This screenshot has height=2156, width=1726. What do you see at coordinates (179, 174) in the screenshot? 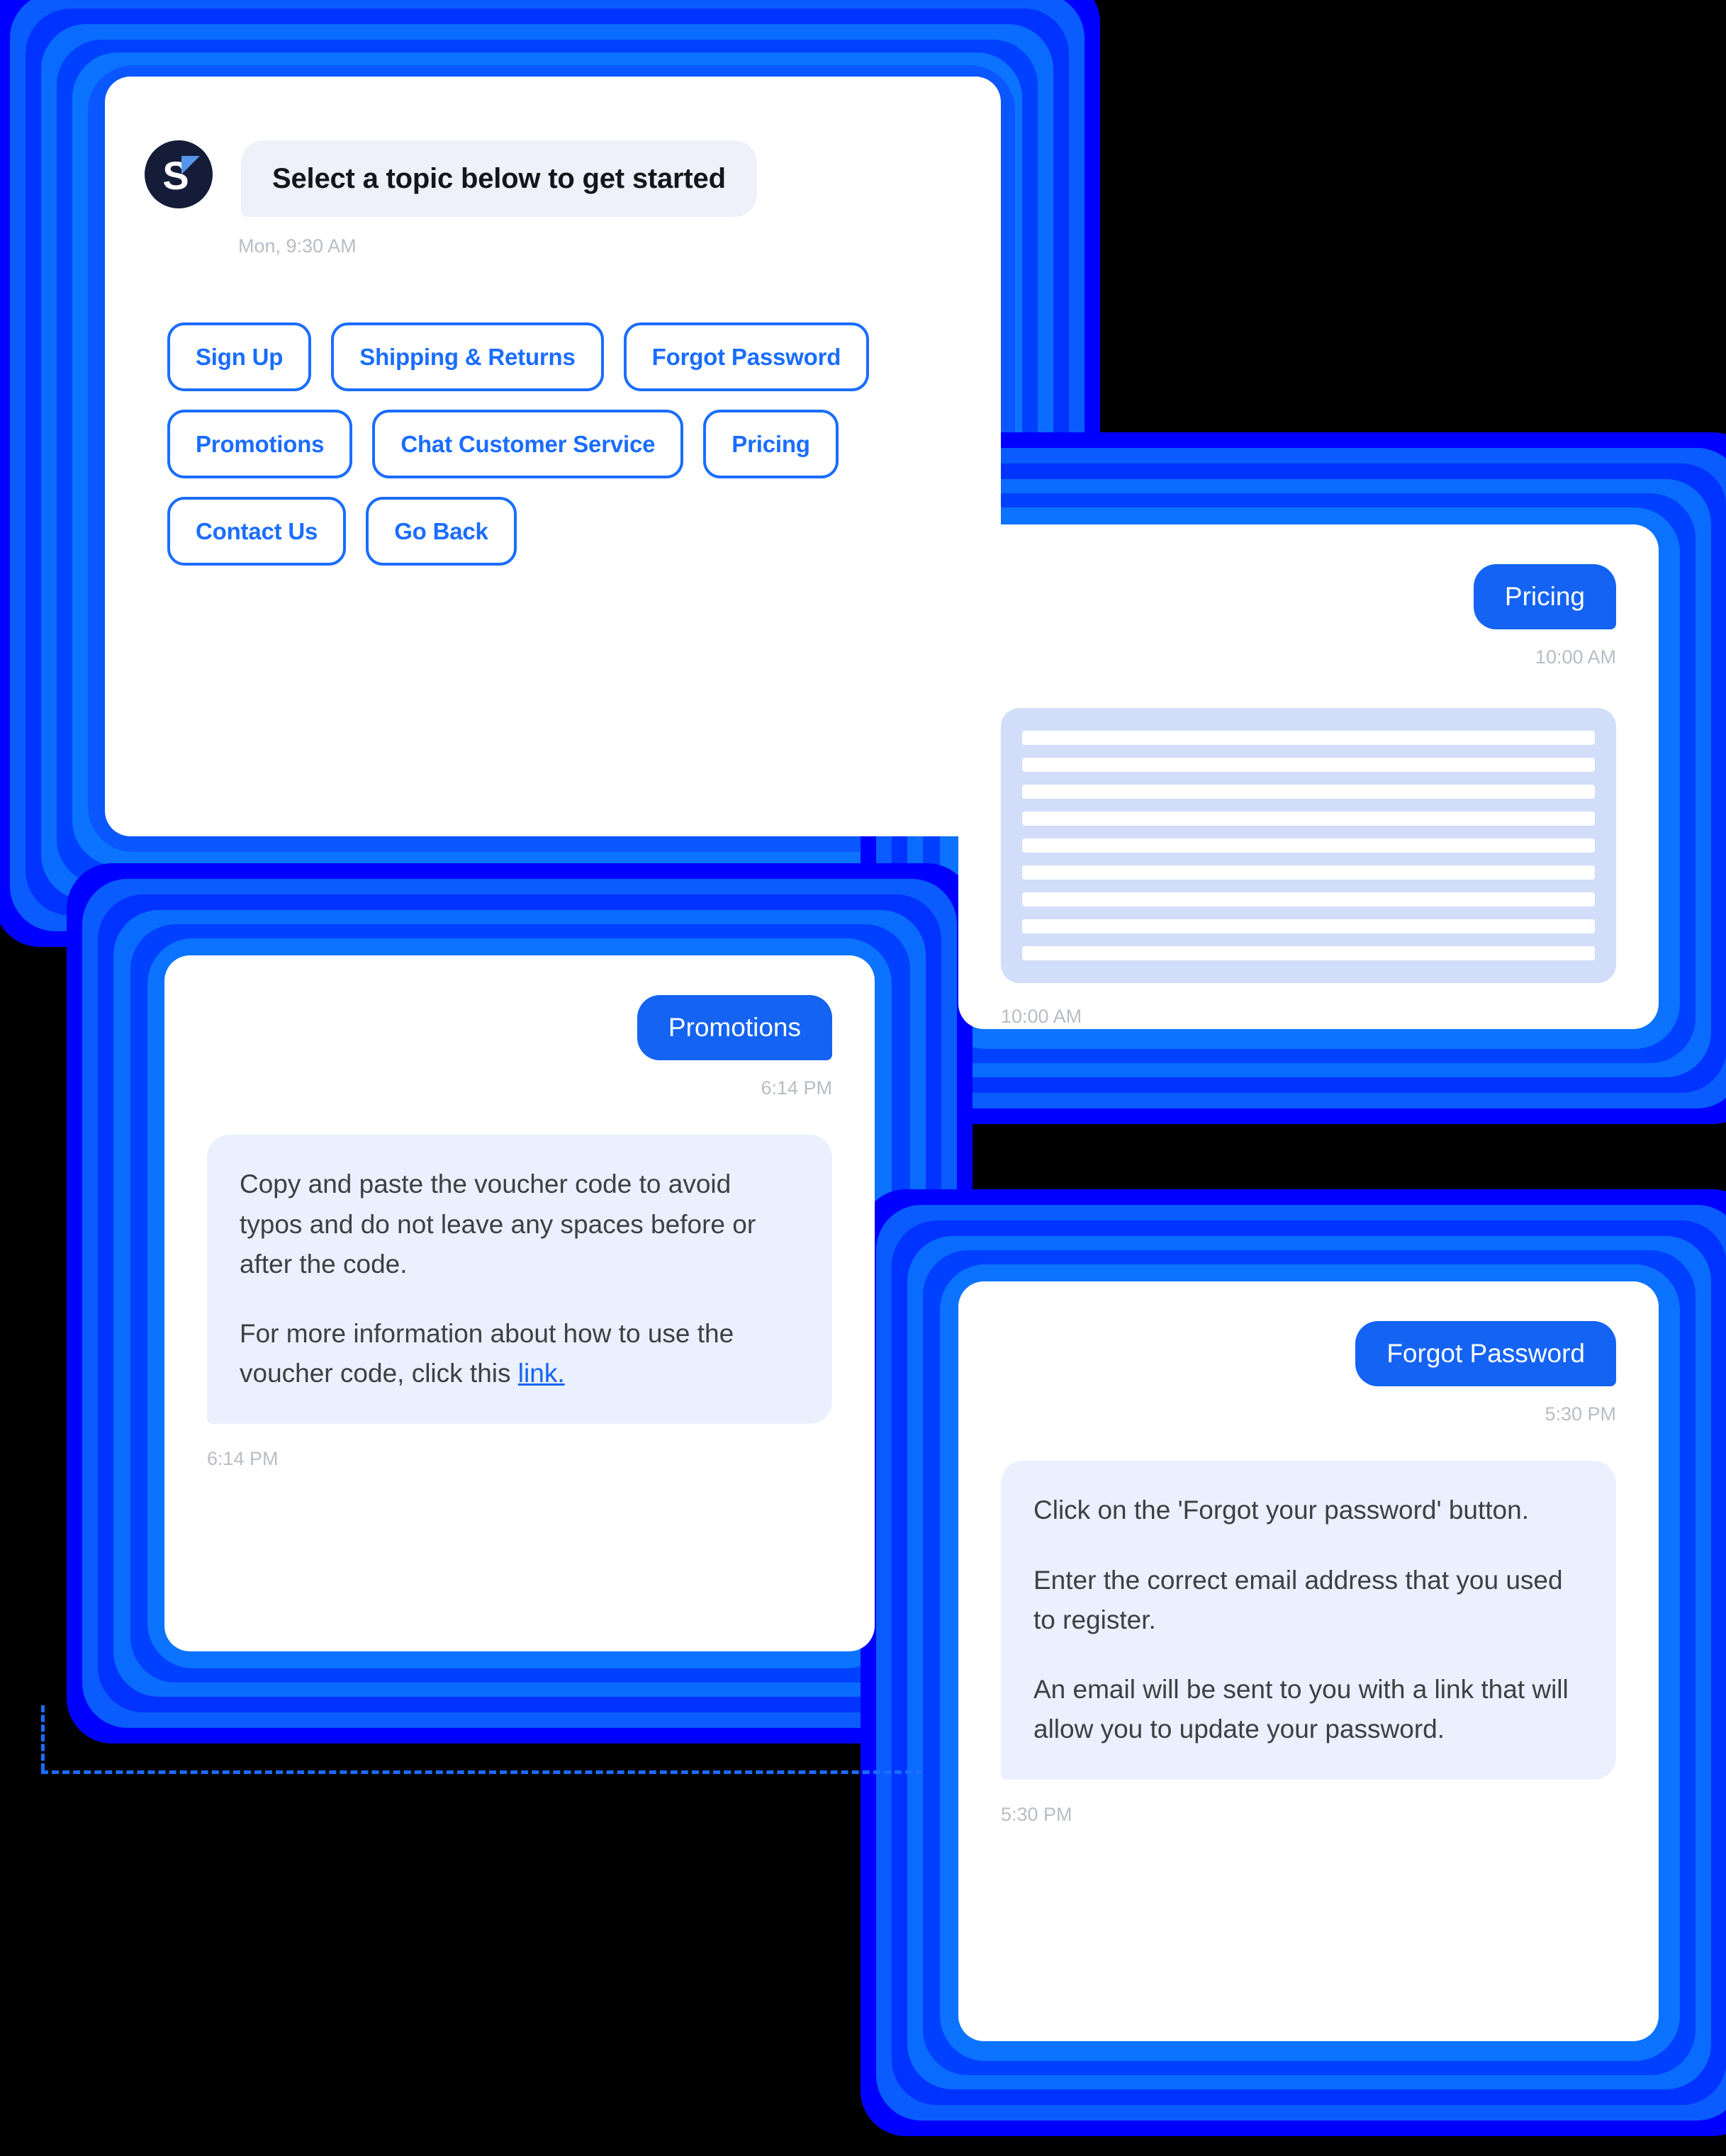
I see `avatar: S` at bounding box center [179, 174].